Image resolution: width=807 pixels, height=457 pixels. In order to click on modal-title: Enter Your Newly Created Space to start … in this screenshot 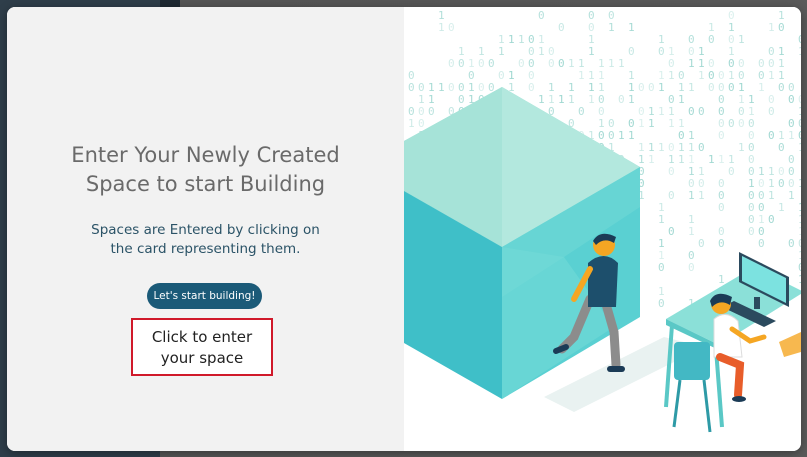, I will do `click(205, 170)`.